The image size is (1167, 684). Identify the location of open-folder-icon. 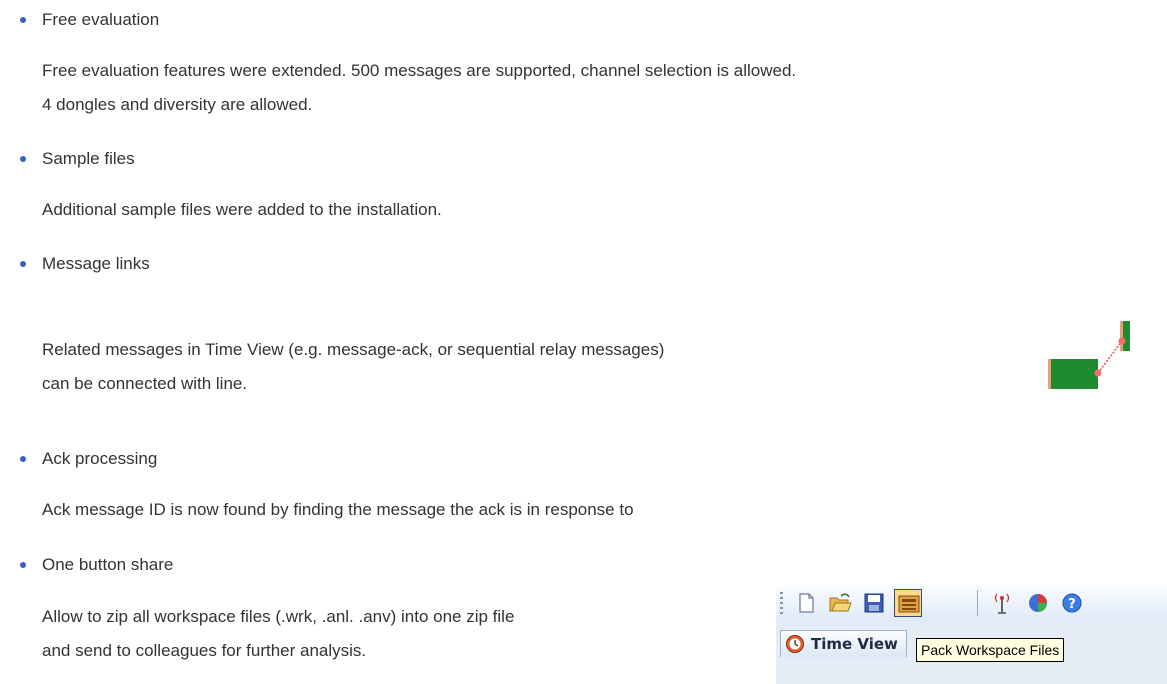
(840, 603).